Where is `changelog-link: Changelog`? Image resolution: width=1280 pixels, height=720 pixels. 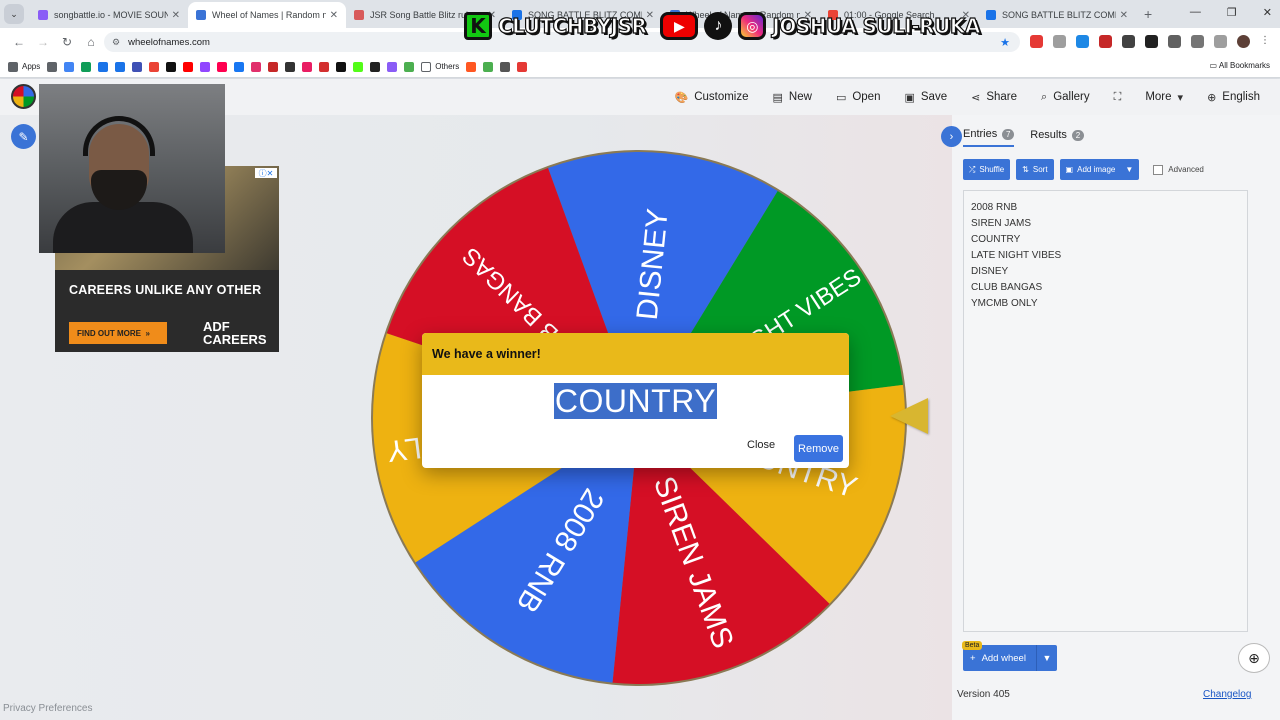
changelog-link: Changelog is located at coordinates (1227, 694).